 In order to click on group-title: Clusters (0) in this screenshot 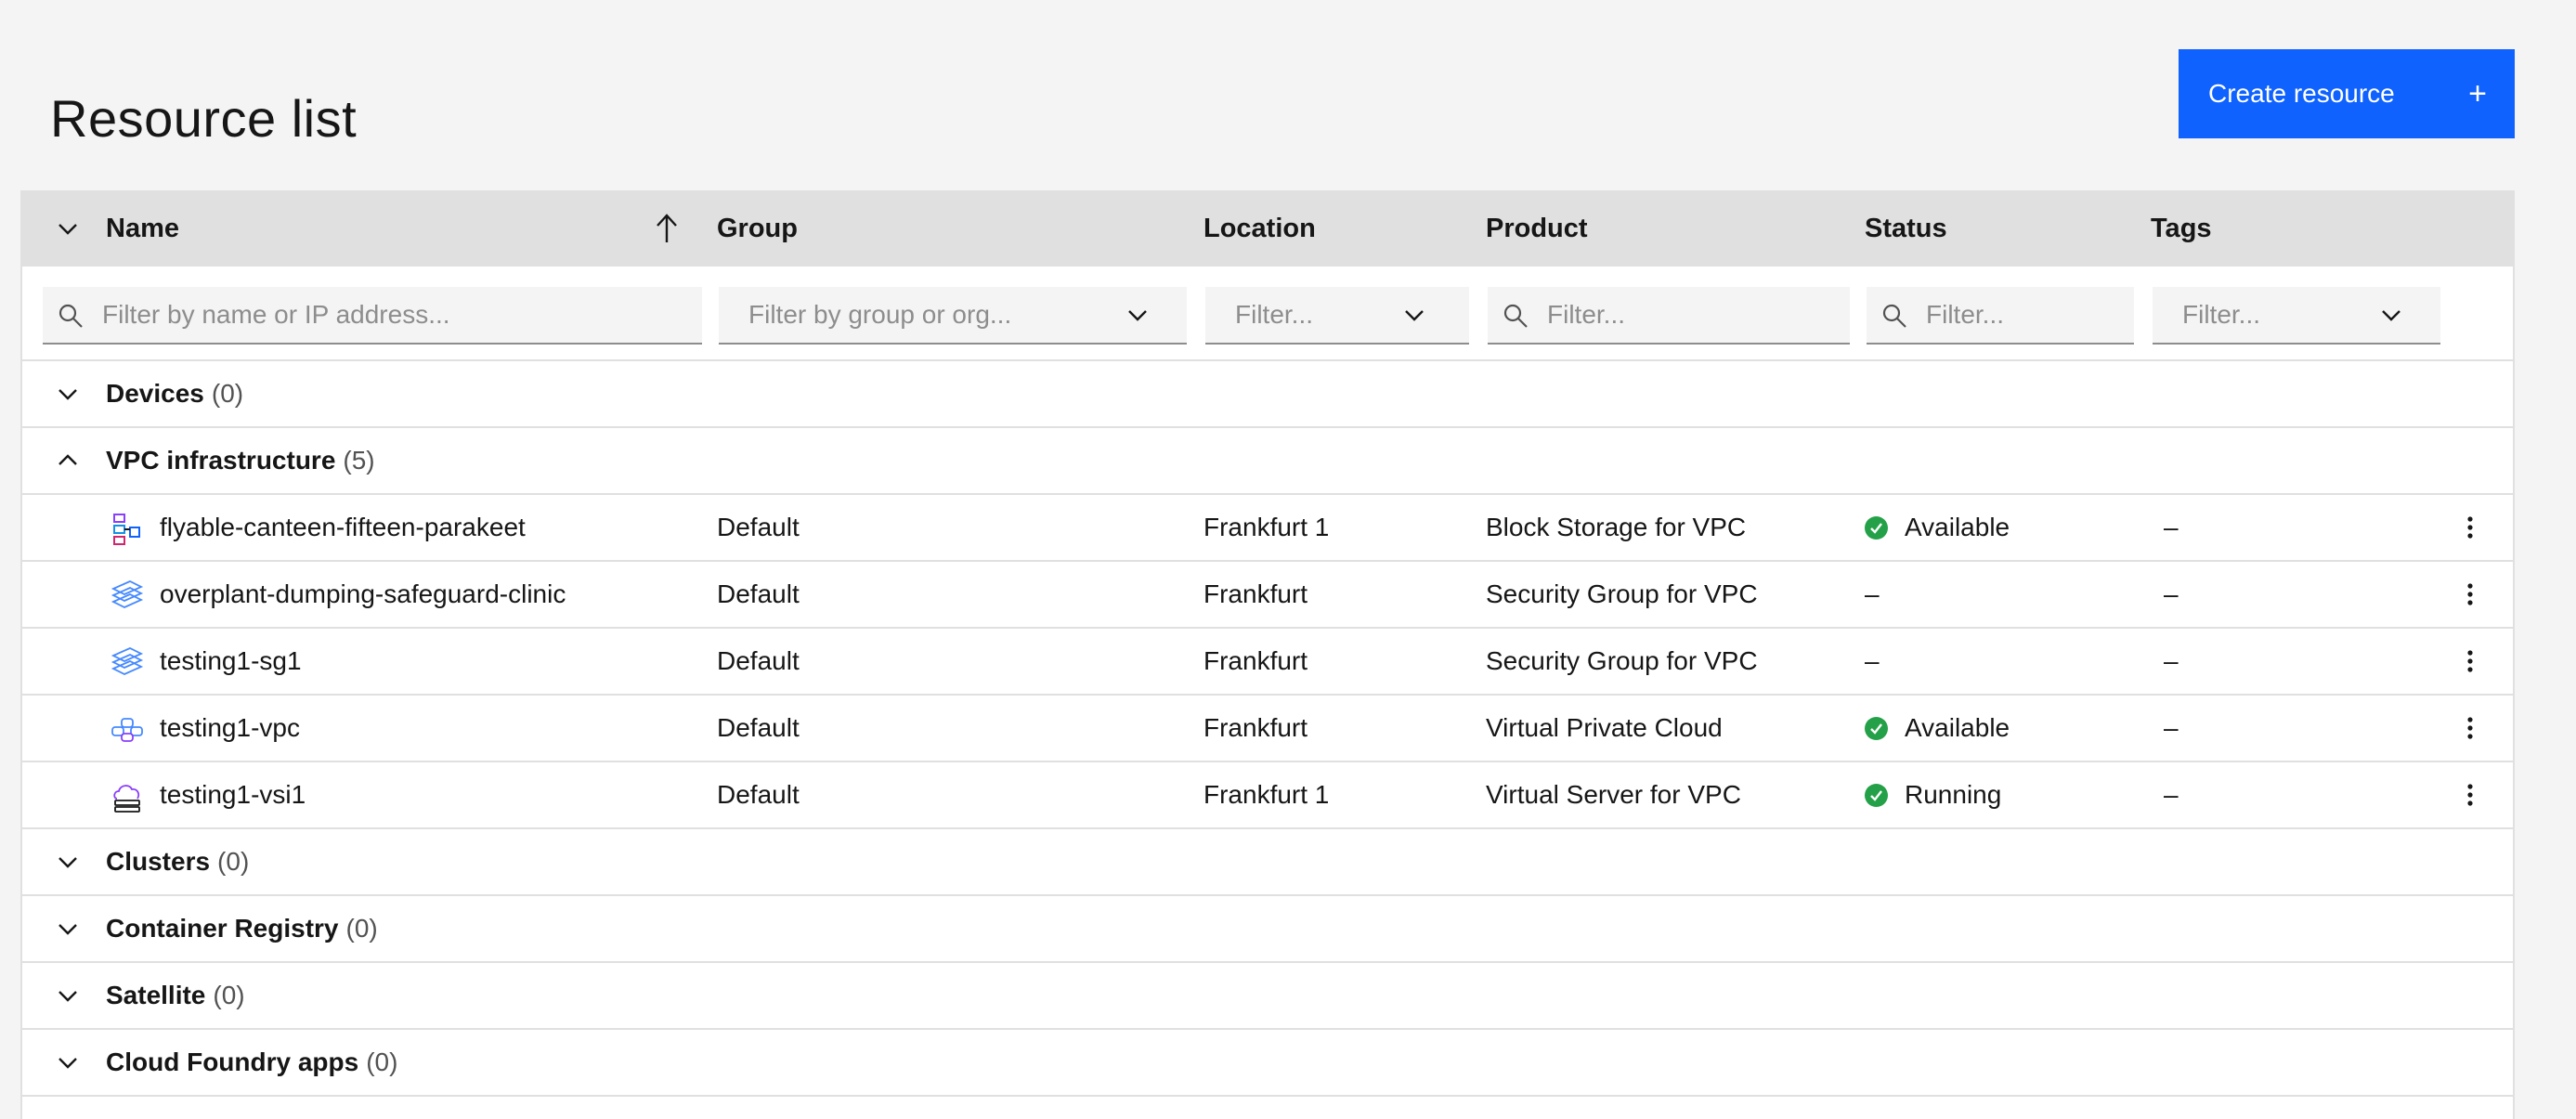, I will do `click(177, 861)`.